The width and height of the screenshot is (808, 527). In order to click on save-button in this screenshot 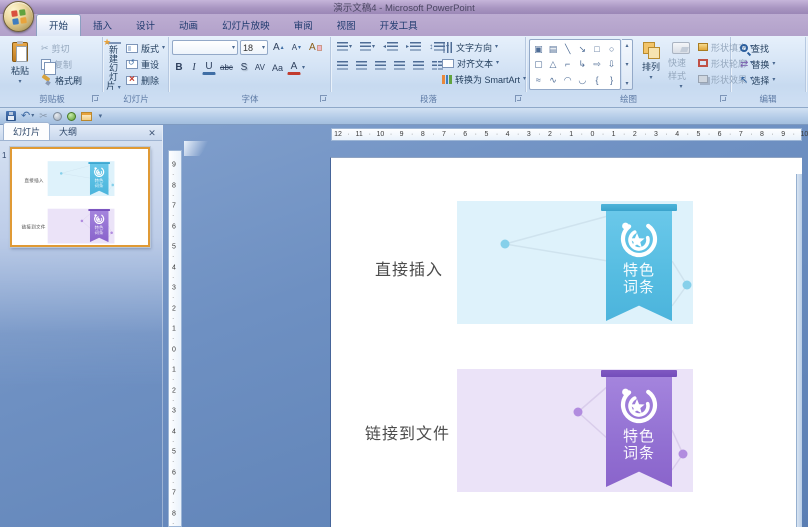, I will do `click(11, 116)`.